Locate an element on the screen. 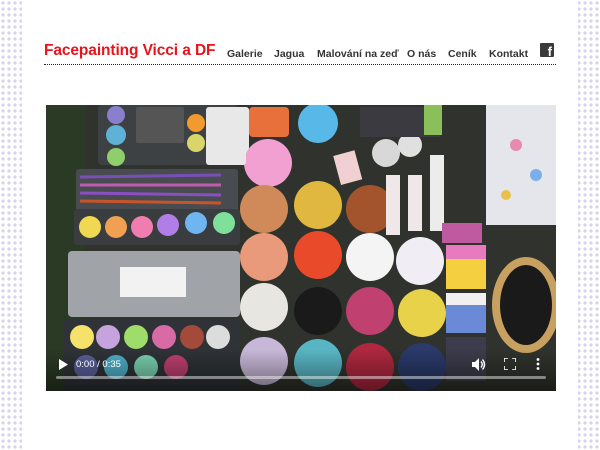 Image resolution: width=600 pixels, height=450 pixels. nav-item-jagua: Jagua is located at coordinates (289, 54).